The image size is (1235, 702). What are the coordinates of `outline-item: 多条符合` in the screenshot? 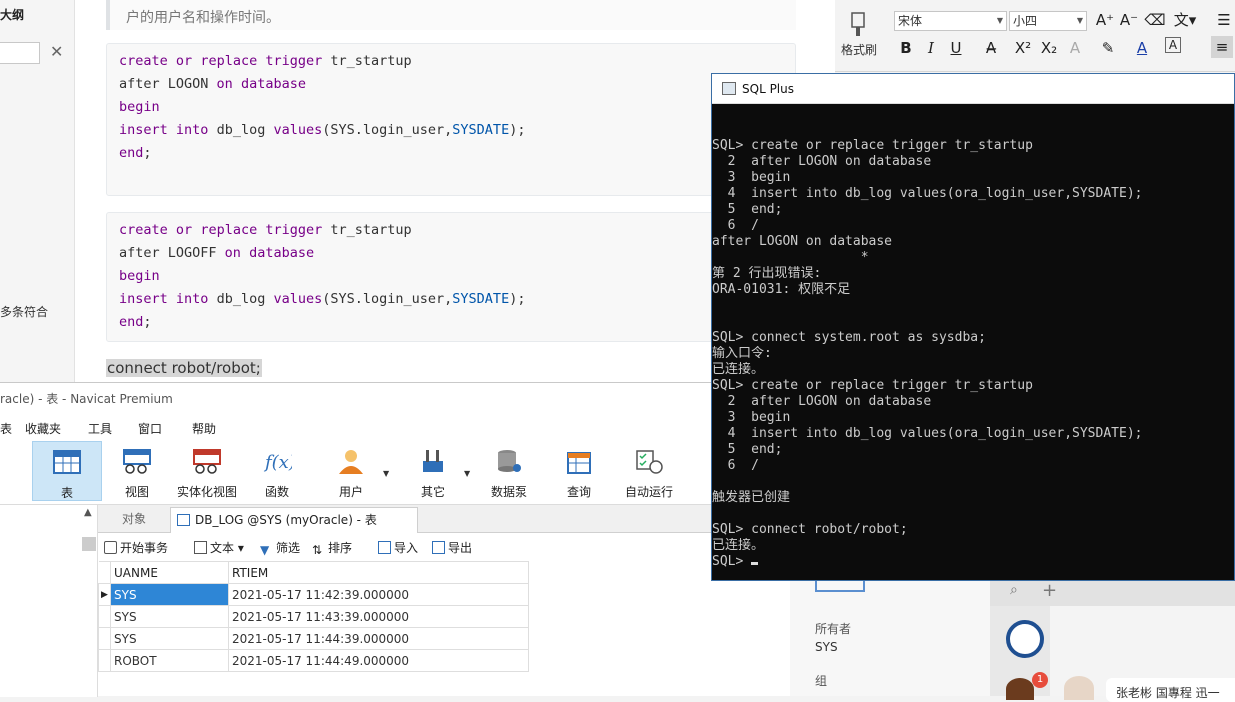 It's located at (24, 311).